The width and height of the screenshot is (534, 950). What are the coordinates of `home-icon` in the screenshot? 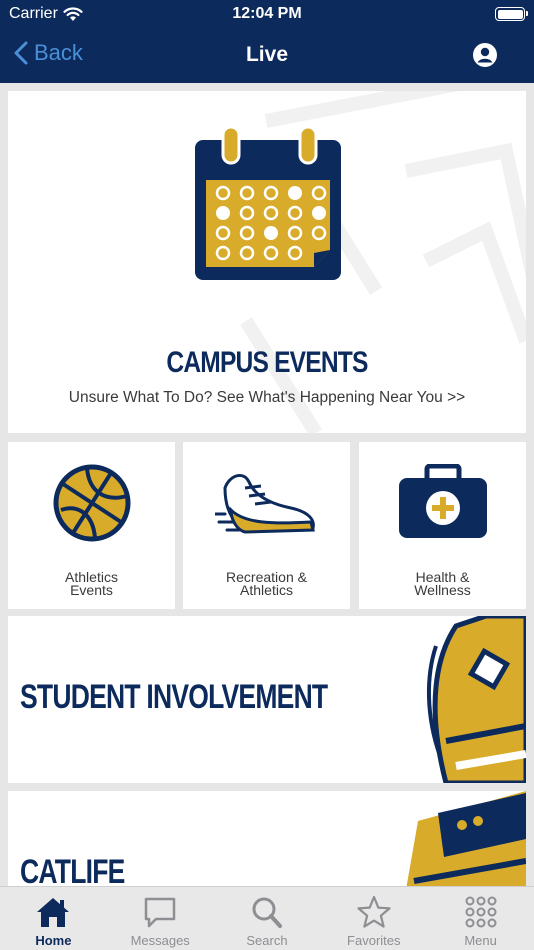 It's located at (53, 912).